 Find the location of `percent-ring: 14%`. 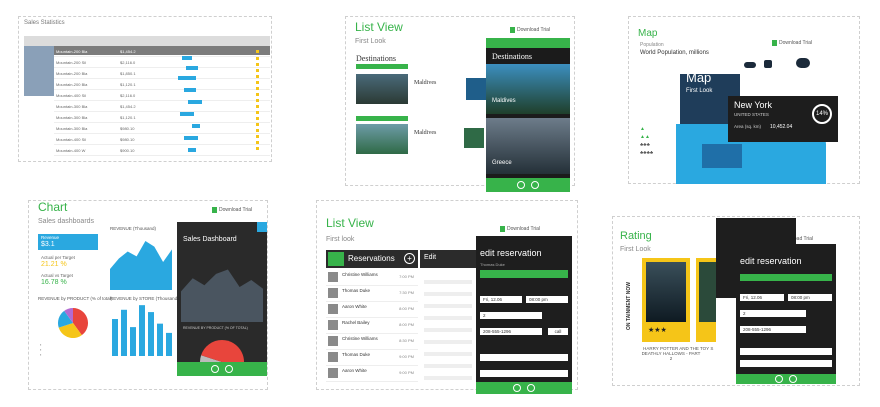

percent-ring: 14% is located at coordinates (822, 114).